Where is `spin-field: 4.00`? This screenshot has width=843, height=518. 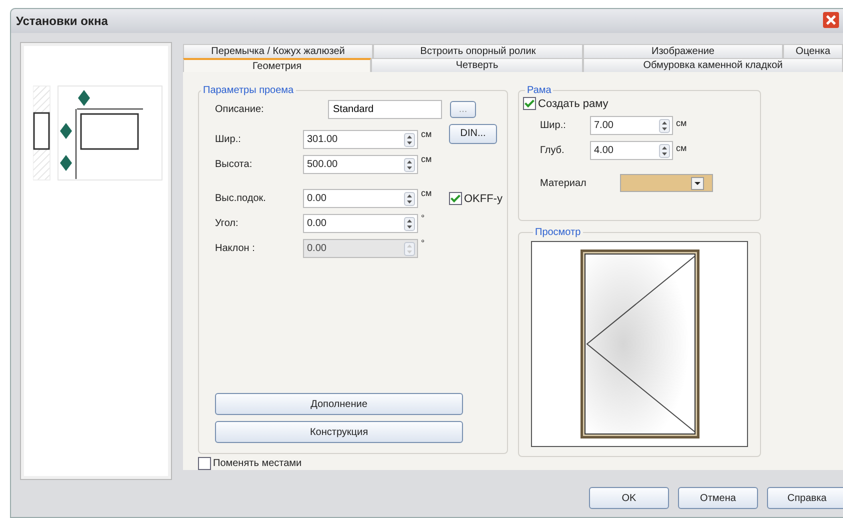 spin-field: 4.00 is located at coordinates (631, 150).